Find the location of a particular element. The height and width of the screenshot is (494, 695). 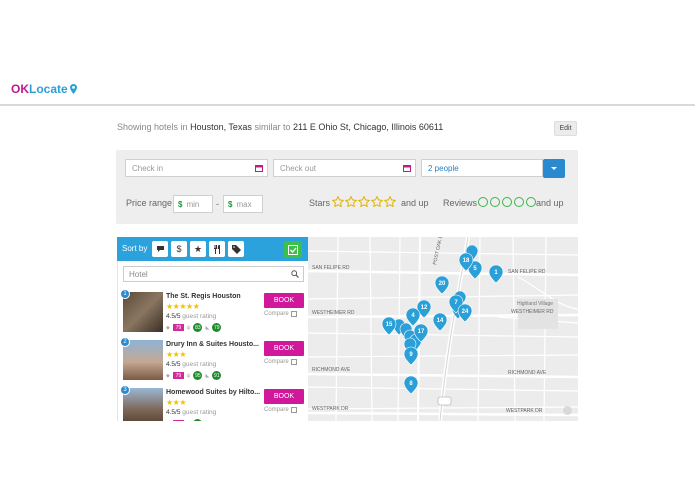

hotel-rank-badge: 2 is located at coordinates (125, 342).